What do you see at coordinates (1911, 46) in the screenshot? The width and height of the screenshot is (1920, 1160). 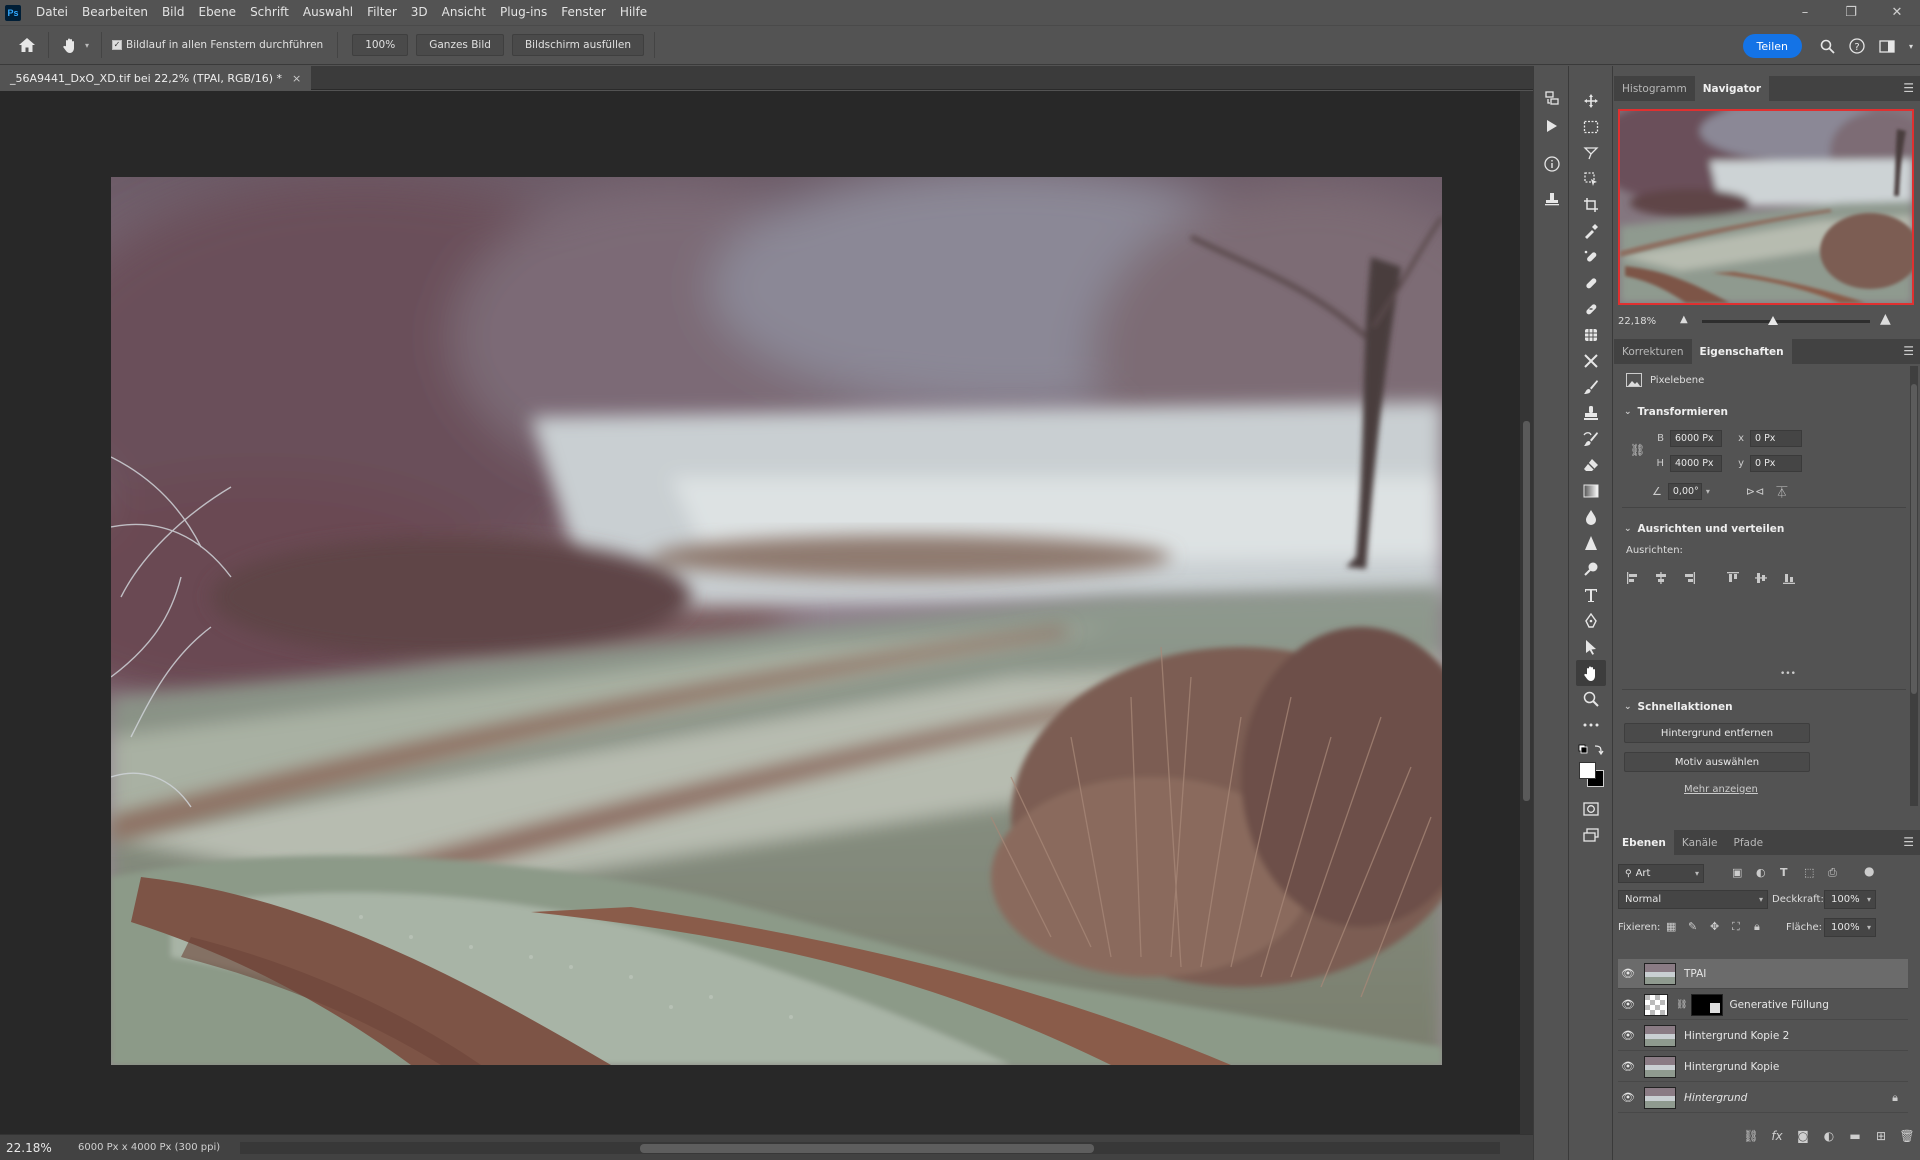 I see `workspace-chevron-icon: ▾` at bounding box center [1911, 46].